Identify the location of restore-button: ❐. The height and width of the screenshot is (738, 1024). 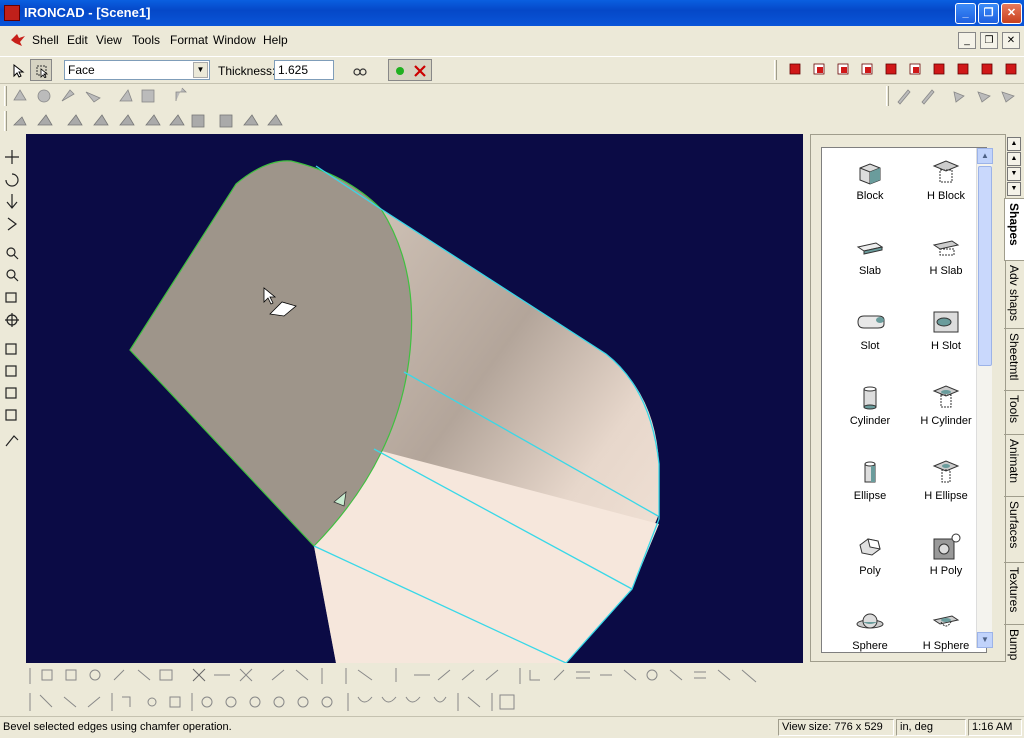
(988, 13).